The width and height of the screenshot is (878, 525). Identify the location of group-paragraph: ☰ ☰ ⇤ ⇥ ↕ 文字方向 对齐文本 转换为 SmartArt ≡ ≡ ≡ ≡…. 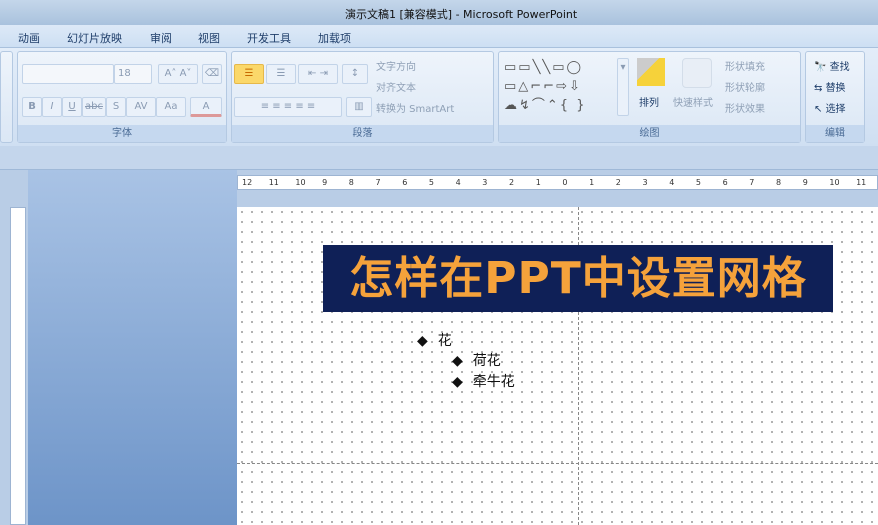
(362, 97).